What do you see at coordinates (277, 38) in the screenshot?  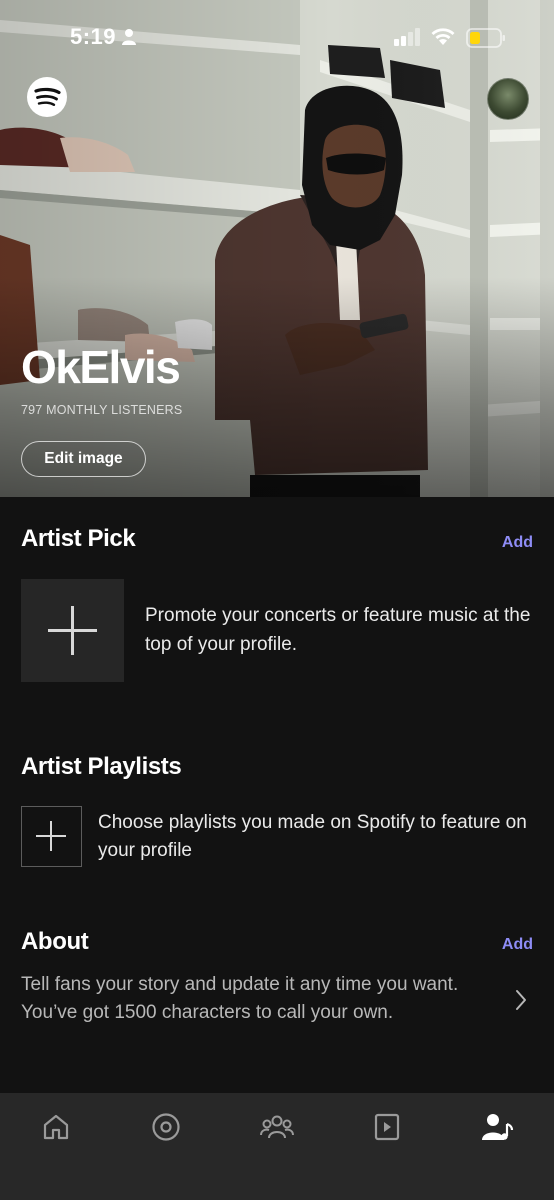 I see `status-bar: 5:19` at bounding box center [277, 38].